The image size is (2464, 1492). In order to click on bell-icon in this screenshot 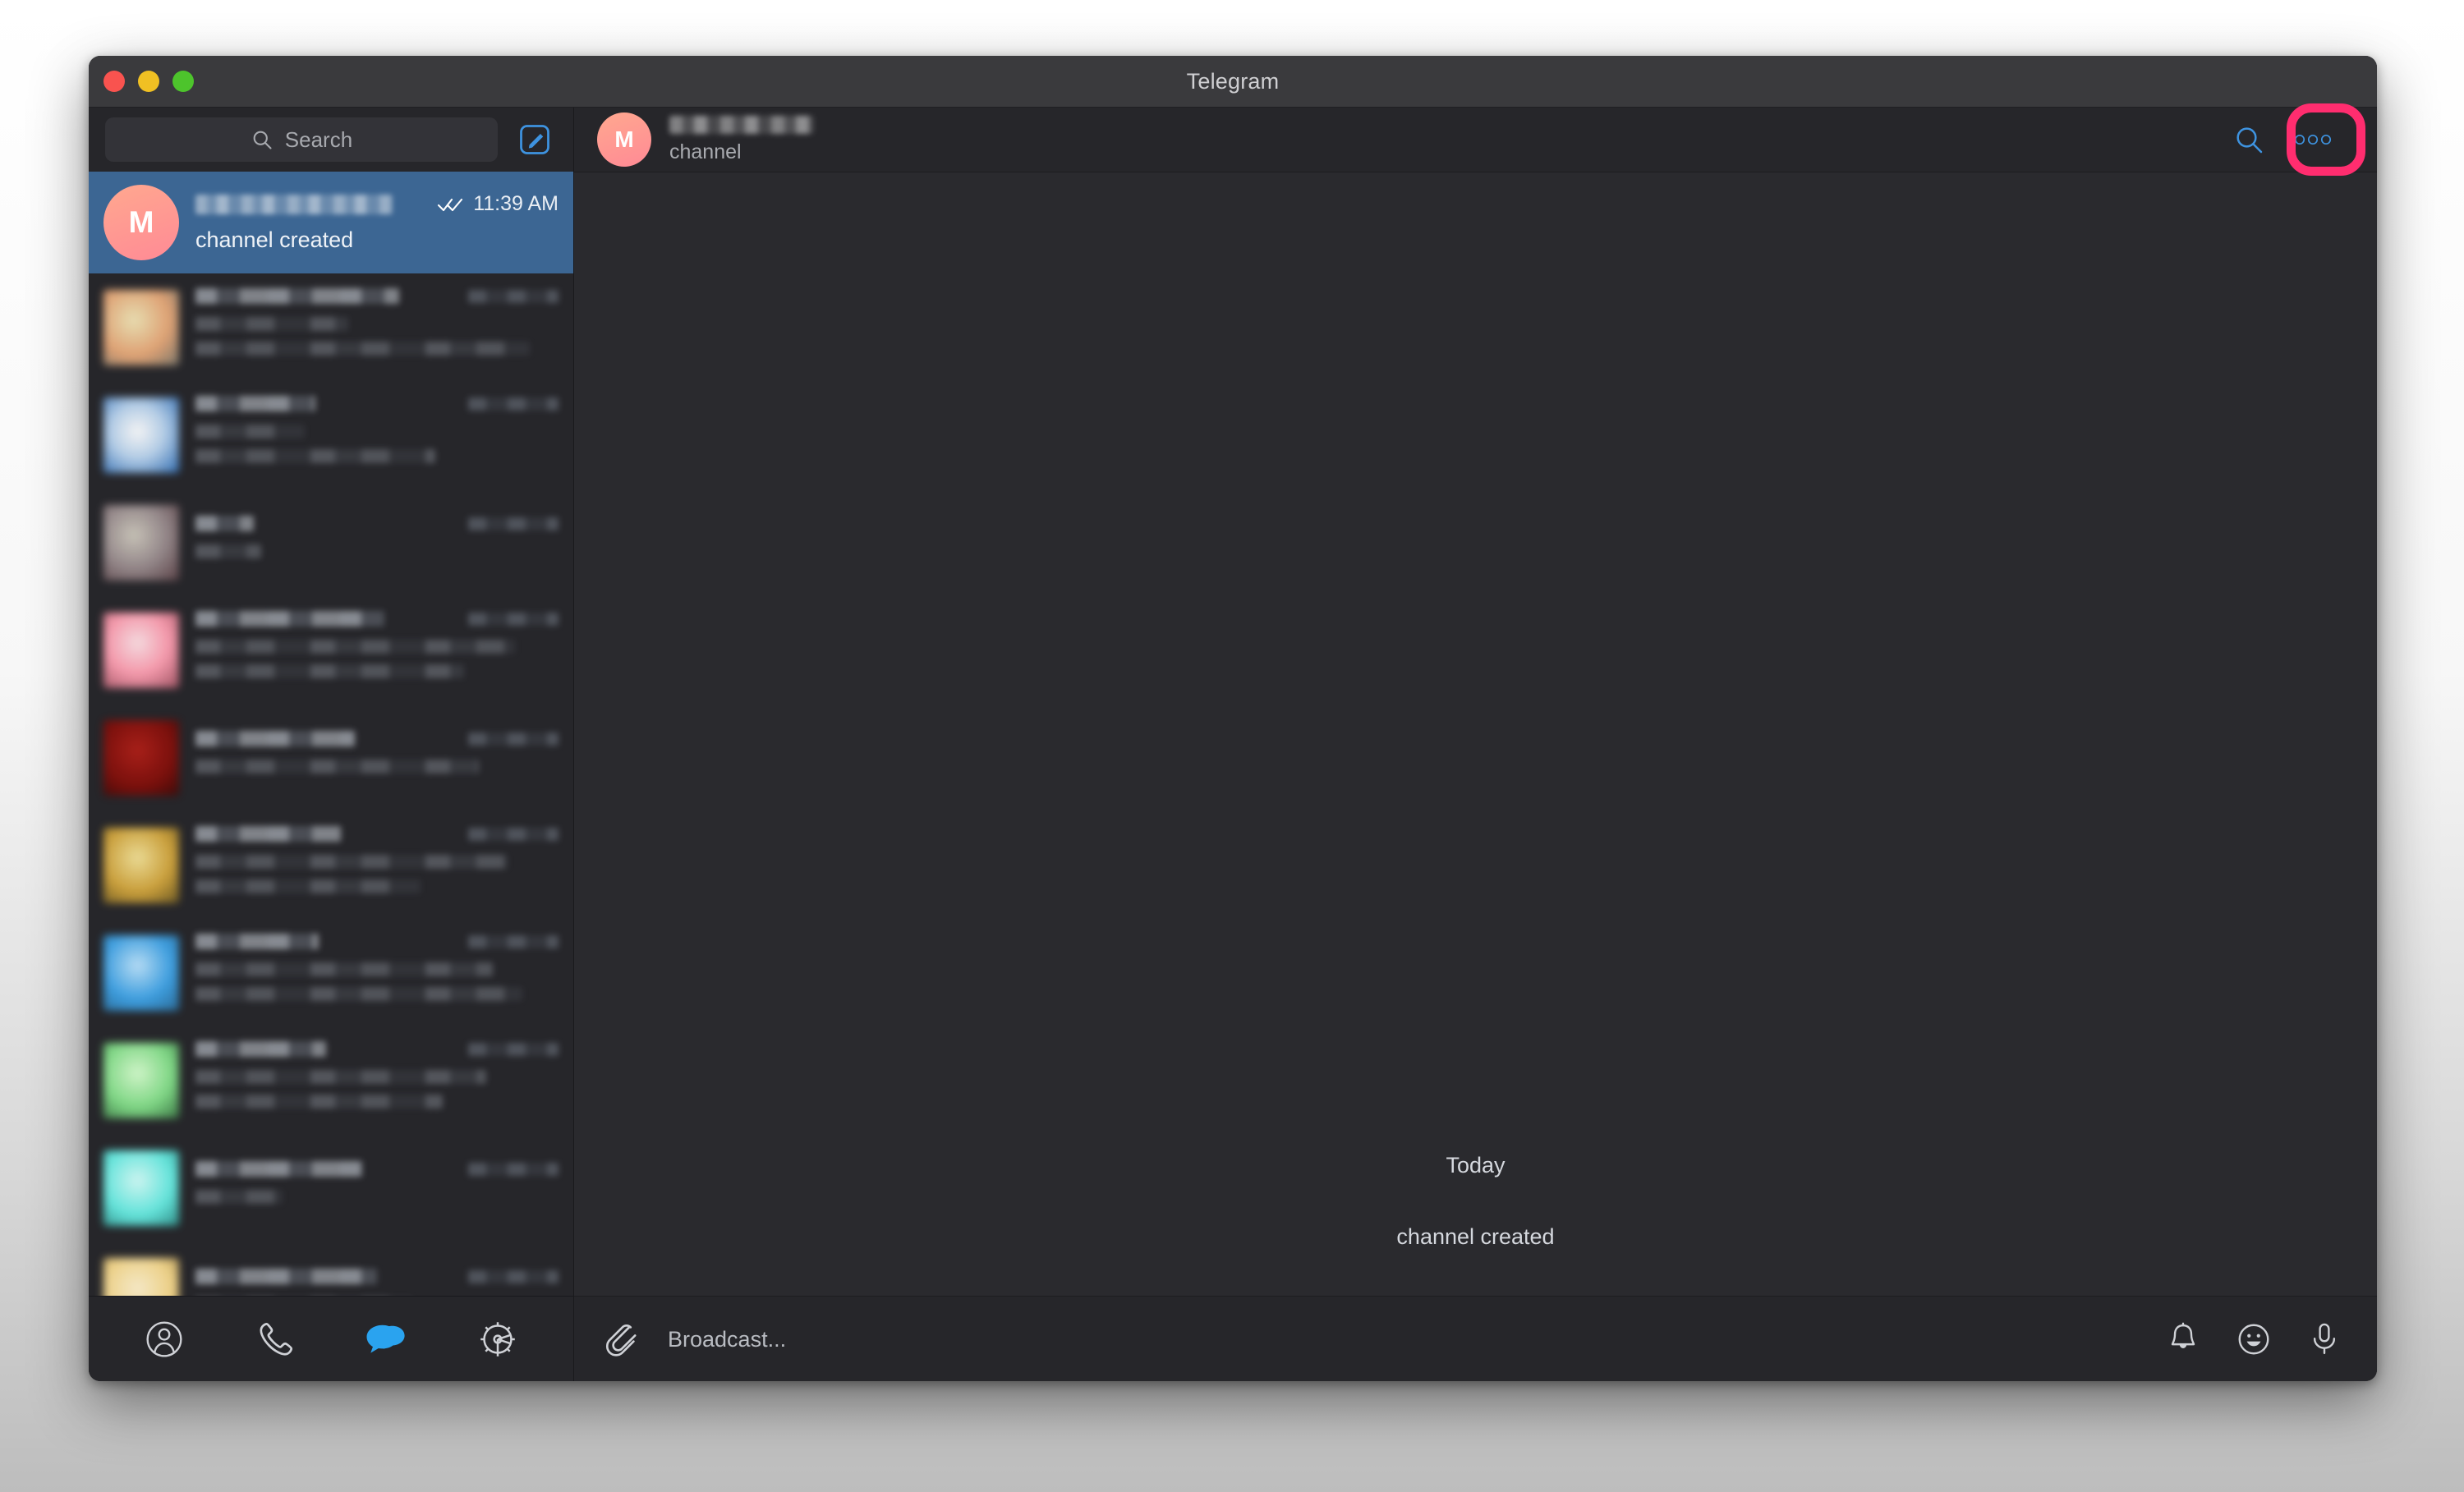, I will do `click(2183, 1339)`.